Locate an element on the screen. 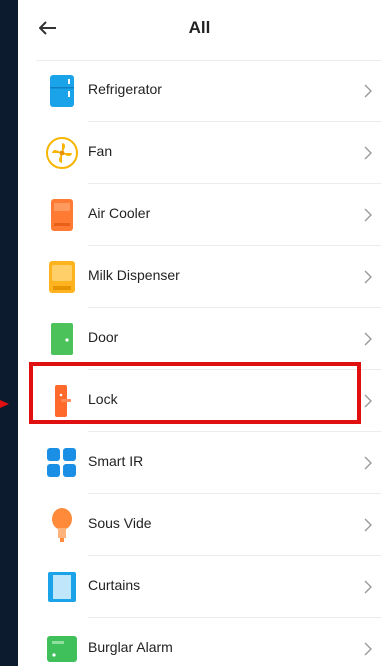 This screenshot has width=381, height=666. door-icon is located at coordinates (62, 339).